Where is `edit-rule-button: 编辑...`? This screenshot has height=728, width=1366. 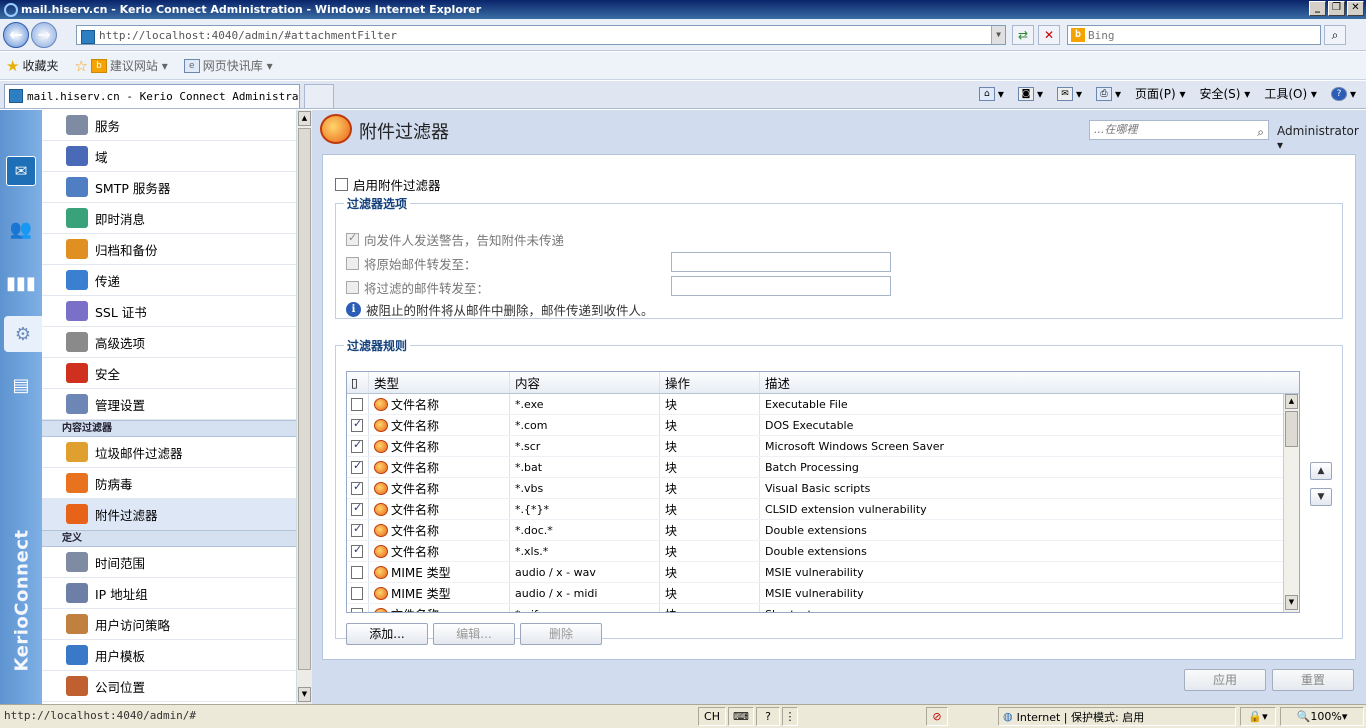 edit-rule-button: 编辑... is located at coordinates (474, 634).